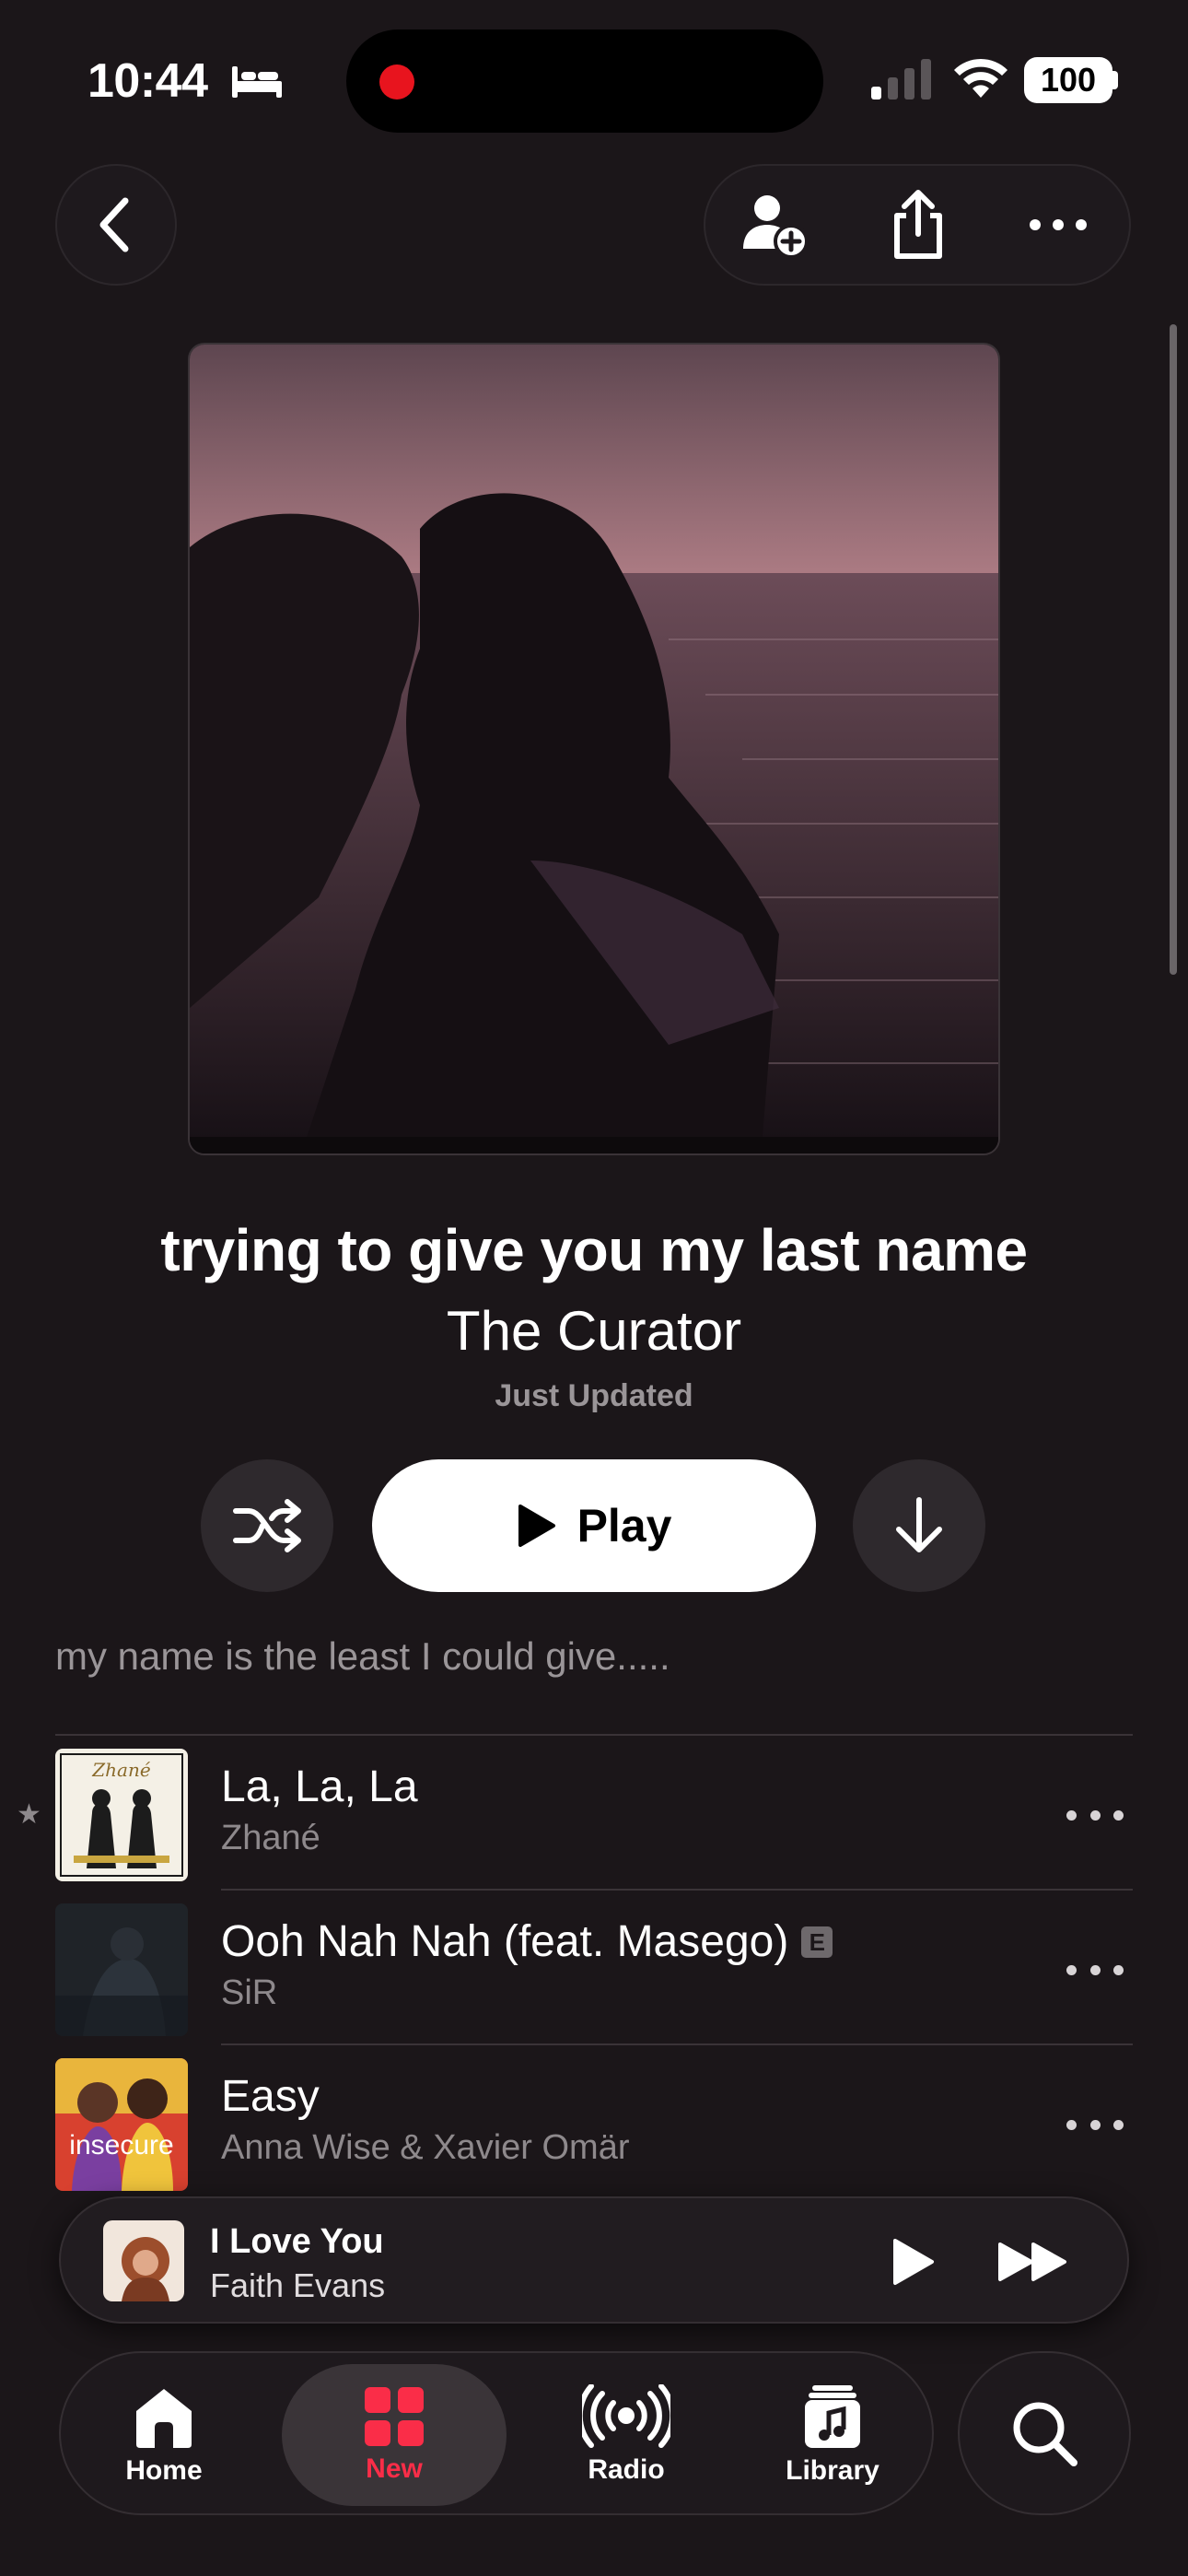 The image size is (1188, 2576). Describe the element at coordinates (594, 1331) in the screenshot. I see `curator-name: The Curator` at that location.